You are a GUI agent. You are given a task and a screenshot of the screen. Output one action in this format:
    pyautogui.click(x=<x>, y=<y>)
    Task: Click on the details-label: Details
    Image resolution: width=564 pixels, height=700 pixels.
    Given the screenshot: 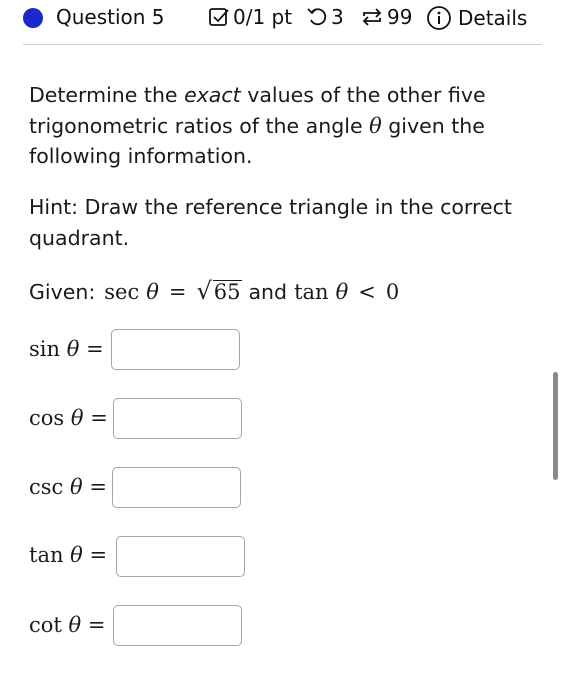 What is the action you would take?
    pyautogui.click(x=493, y=18)
    